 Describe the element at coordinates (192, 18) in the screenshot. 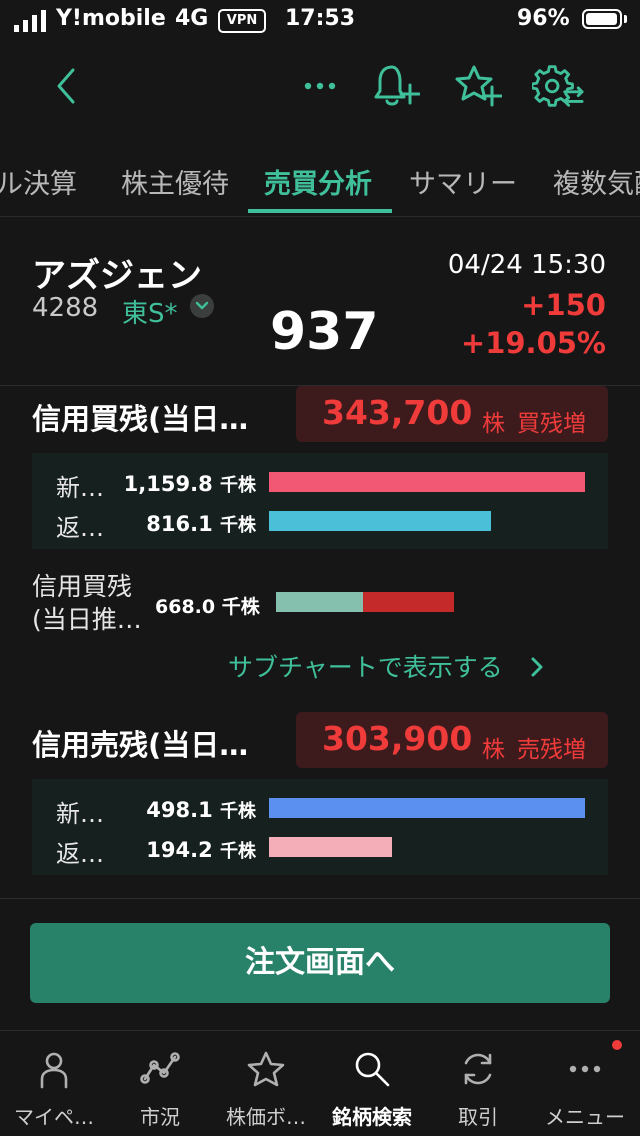

I see `network-type: 4G` at that location.